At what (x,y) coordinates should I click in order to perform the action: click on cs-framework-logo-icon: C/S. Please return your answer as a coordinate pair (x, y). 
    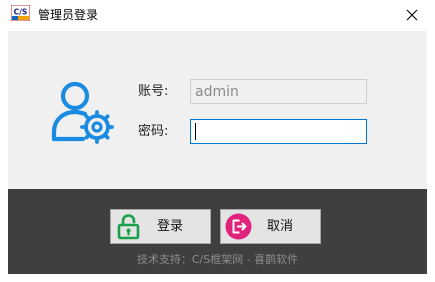
    Looking at the image, I should click on (20, 13).